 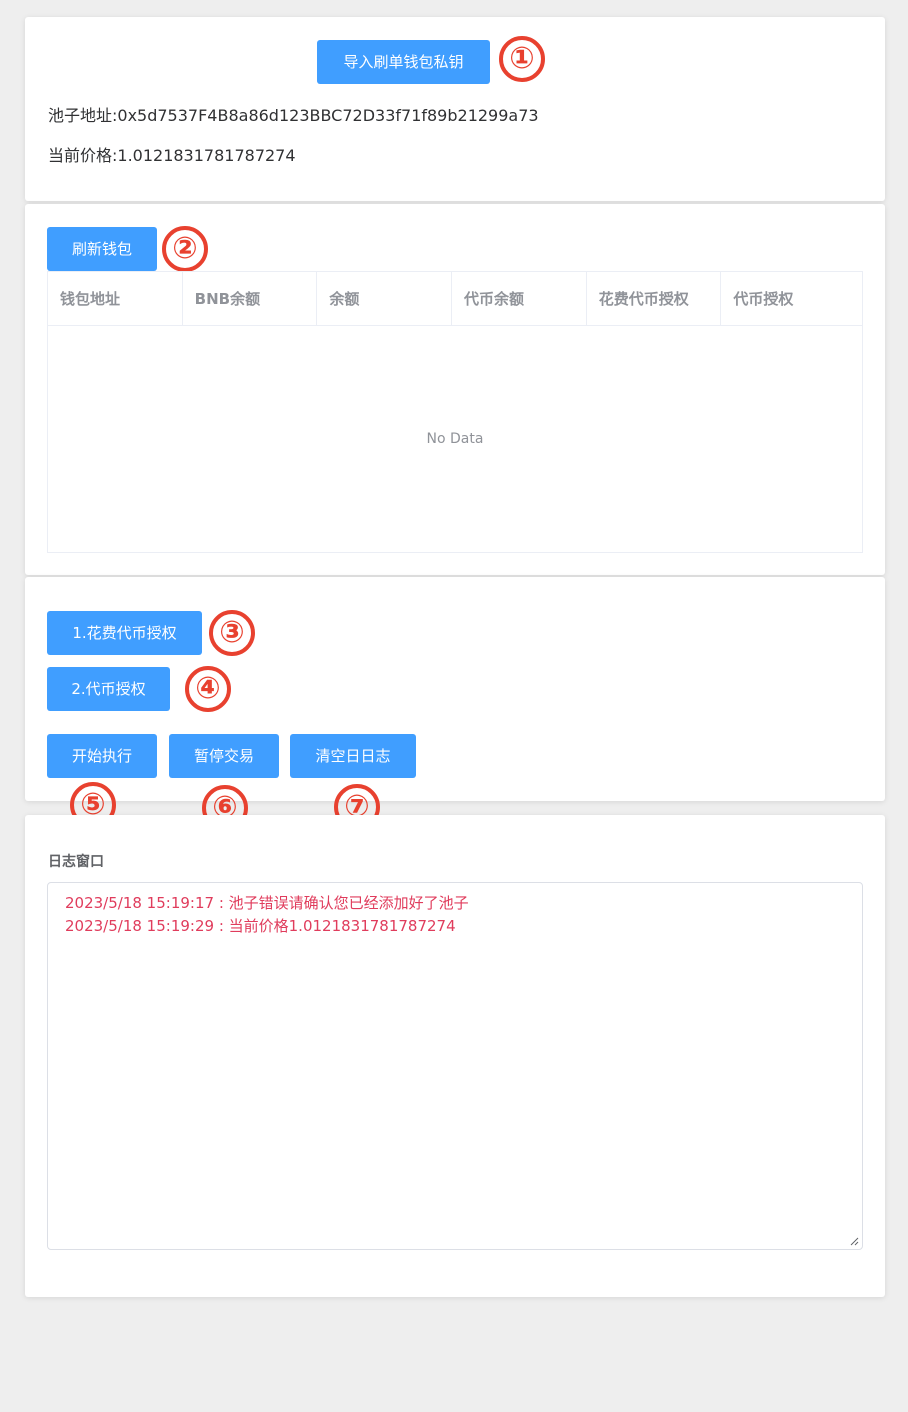 I want to click on log-line: 2023/5/18 15:19:17 : 池子错误请确认您已经添加好了池子, so click(x=267, y=903).